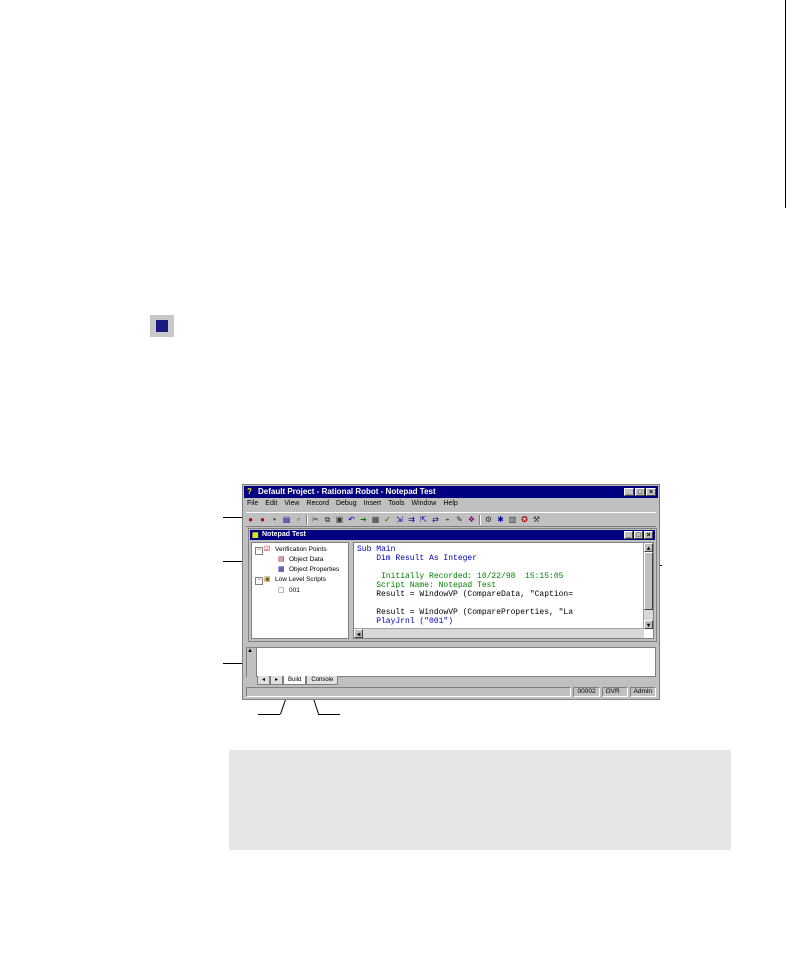 This screenshot has width=810, height=972. Describe the element at coordinates (298, 519) in the screenshot. I see `stop-icon: ▫` at that location.